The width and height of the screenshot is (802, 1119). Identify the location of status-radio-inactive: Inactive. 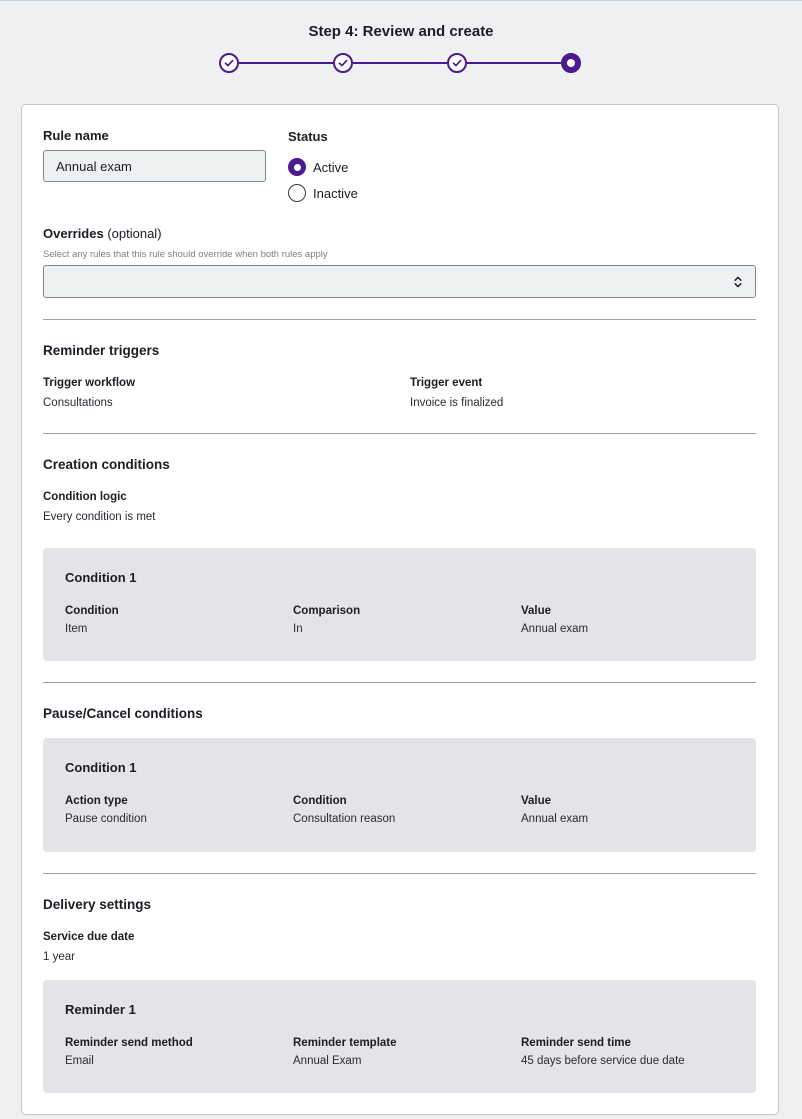
(323, 193).